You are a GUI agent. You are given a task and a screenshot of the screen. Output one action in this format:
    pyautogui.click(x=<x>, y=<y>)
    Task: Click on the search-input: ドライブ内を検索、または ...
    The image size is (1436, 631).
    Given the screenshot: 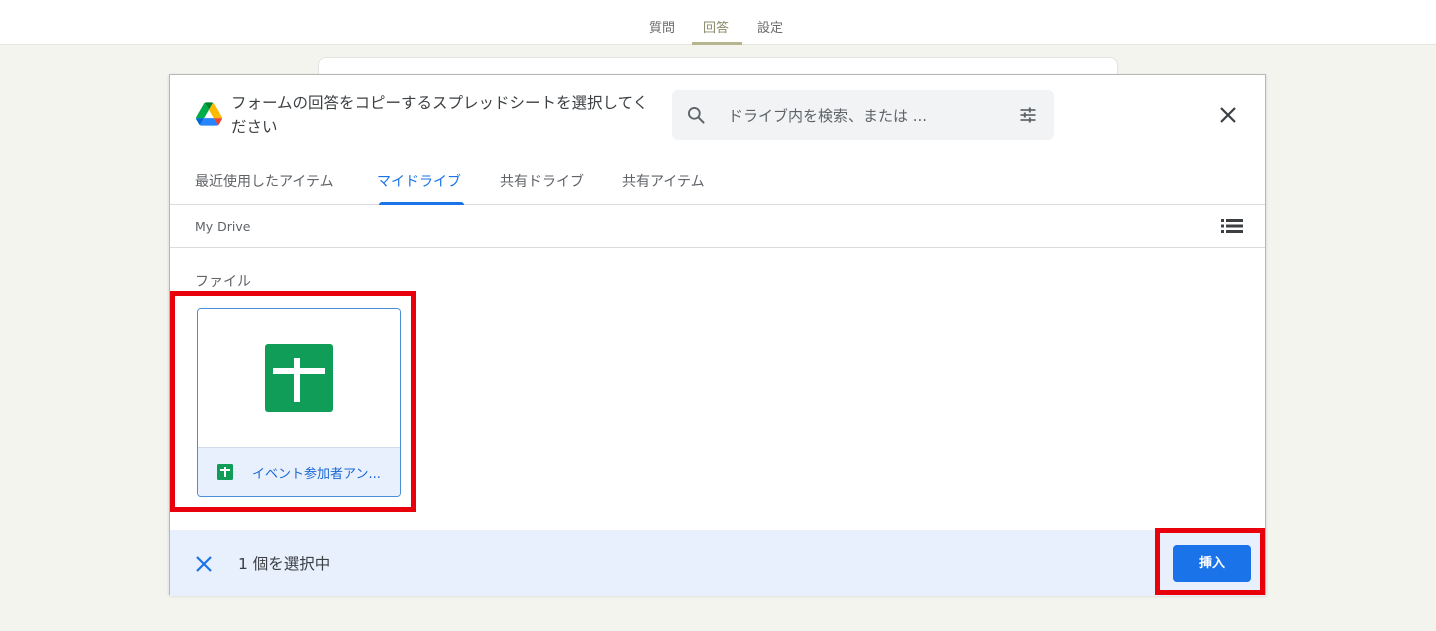 What is the action you would take?
    pyautogui.click(x=827, y=115)
    